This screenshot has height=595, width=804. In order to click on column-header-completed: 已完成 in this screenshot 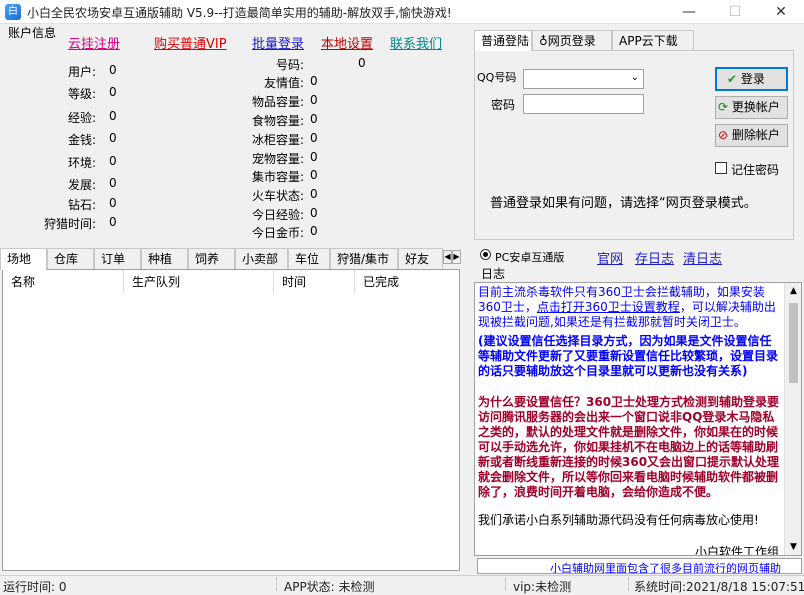, I will do `click(407, 282)`.